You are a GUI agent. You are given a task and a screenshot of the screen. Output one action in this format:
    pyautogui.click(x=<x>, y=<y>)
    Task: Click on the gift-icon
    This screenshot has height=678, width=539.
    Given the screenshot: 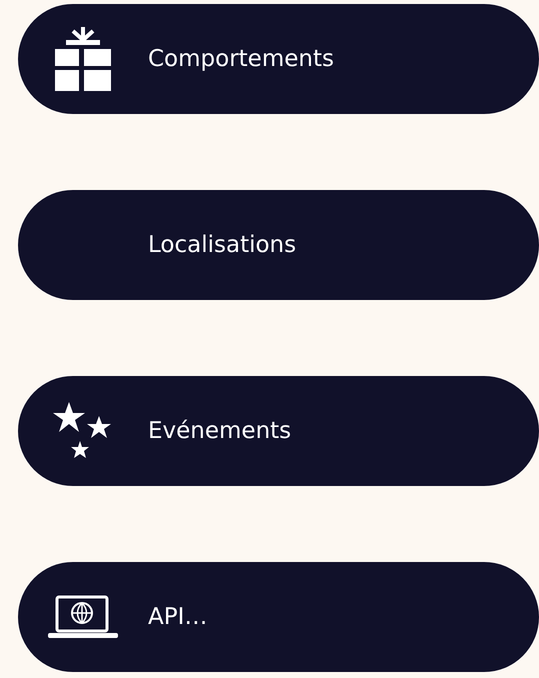 What is the action you would take?
    pyautogui.click(x=83, y=59)
    